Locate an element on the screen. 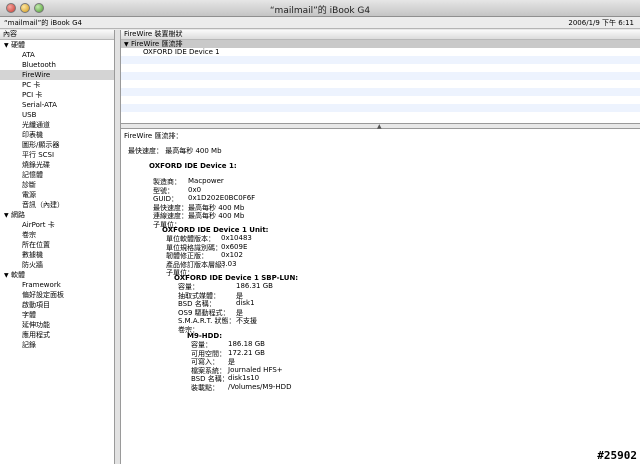 This screenshot has width=640, height=464. property-value: 0x102 is located at coordinates (232, 255).